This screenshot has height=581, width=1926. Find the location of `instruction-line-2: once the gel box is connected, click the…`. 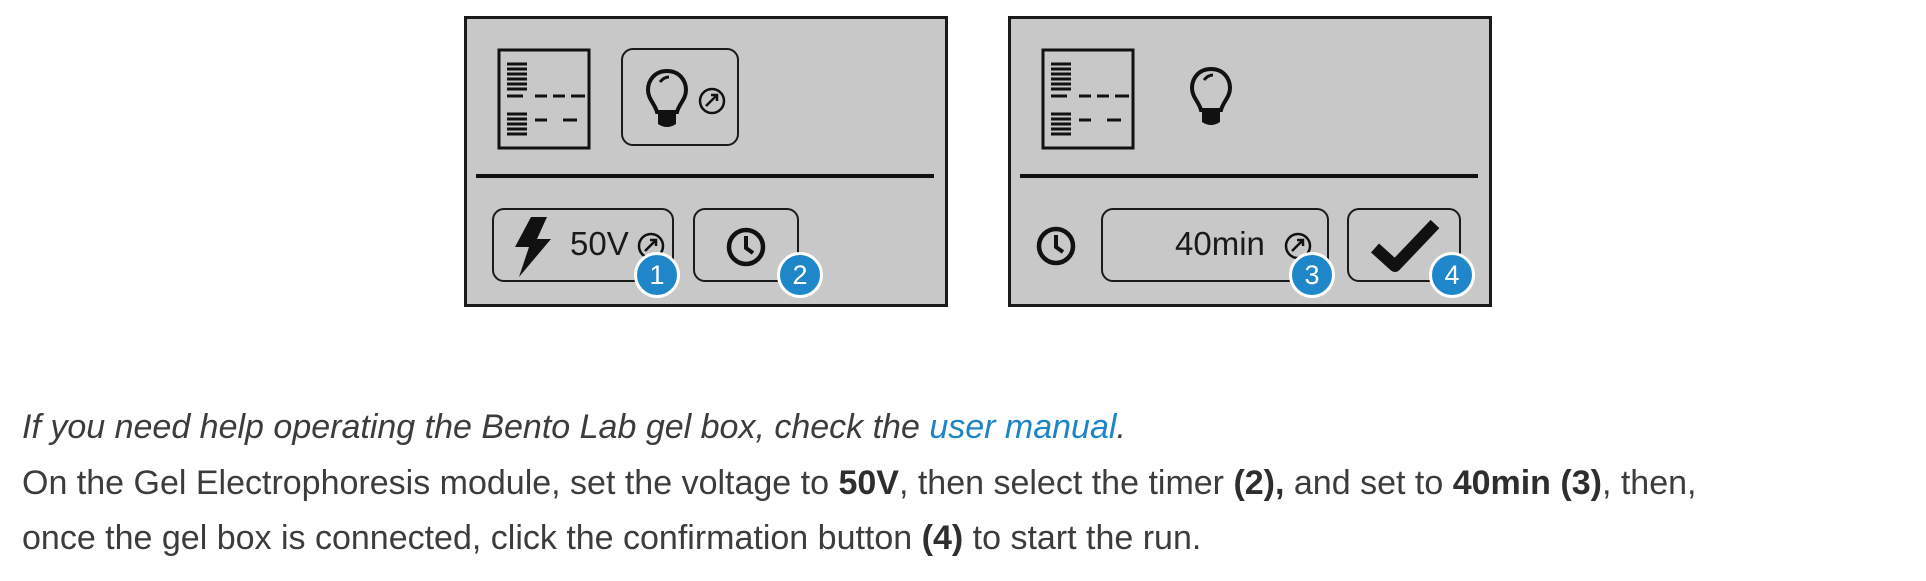

instruction-line-2: once the gel box is connected, click the… is located at coordinates (611, 538).